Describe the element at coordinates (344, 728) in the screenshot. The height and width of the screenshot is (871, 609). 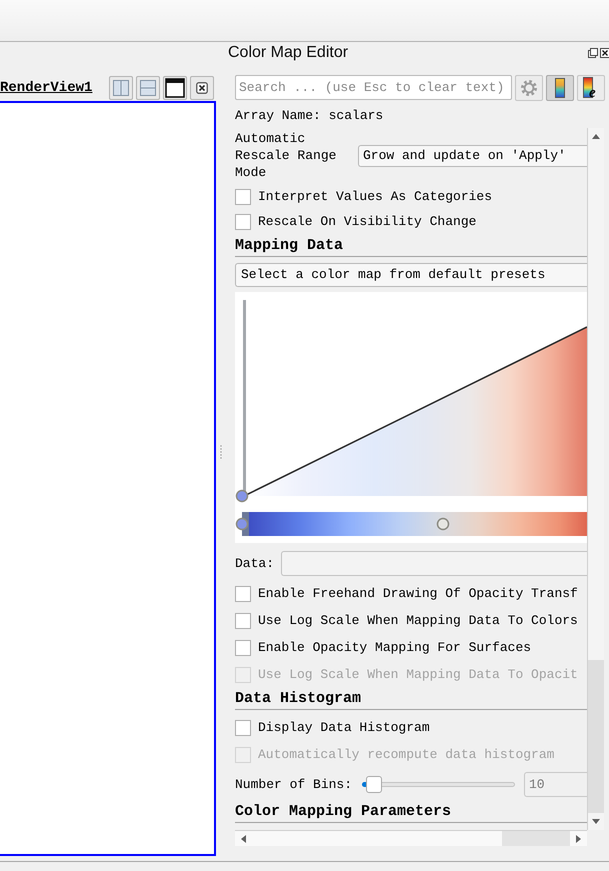
I see `checkbox-label: Display Data Histogram` at that location.